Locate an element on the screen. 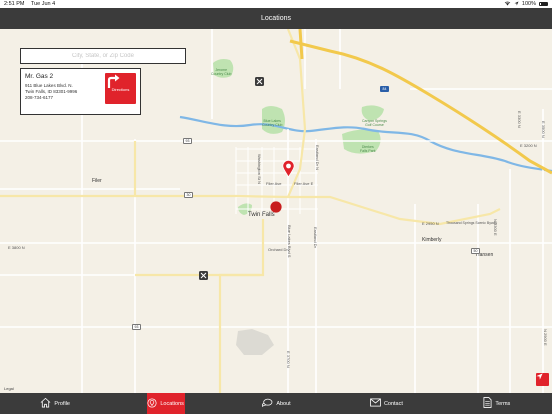 This screenshot has width=552, height=414. tab-about-label: About is located at coordinates (283, 403).